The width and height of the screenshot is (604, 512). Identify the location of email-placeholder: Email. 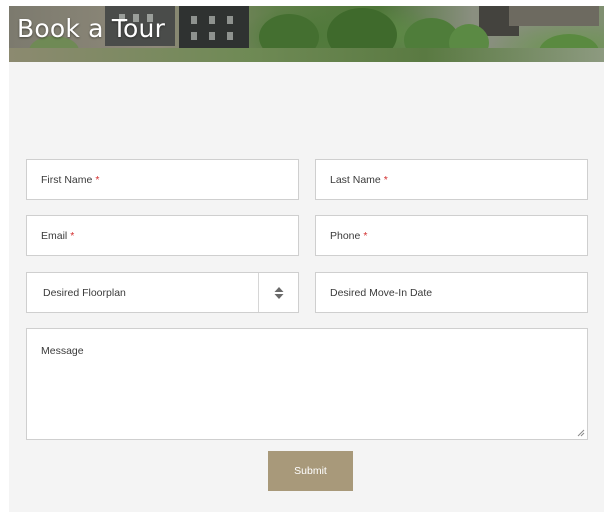
(54, 235).